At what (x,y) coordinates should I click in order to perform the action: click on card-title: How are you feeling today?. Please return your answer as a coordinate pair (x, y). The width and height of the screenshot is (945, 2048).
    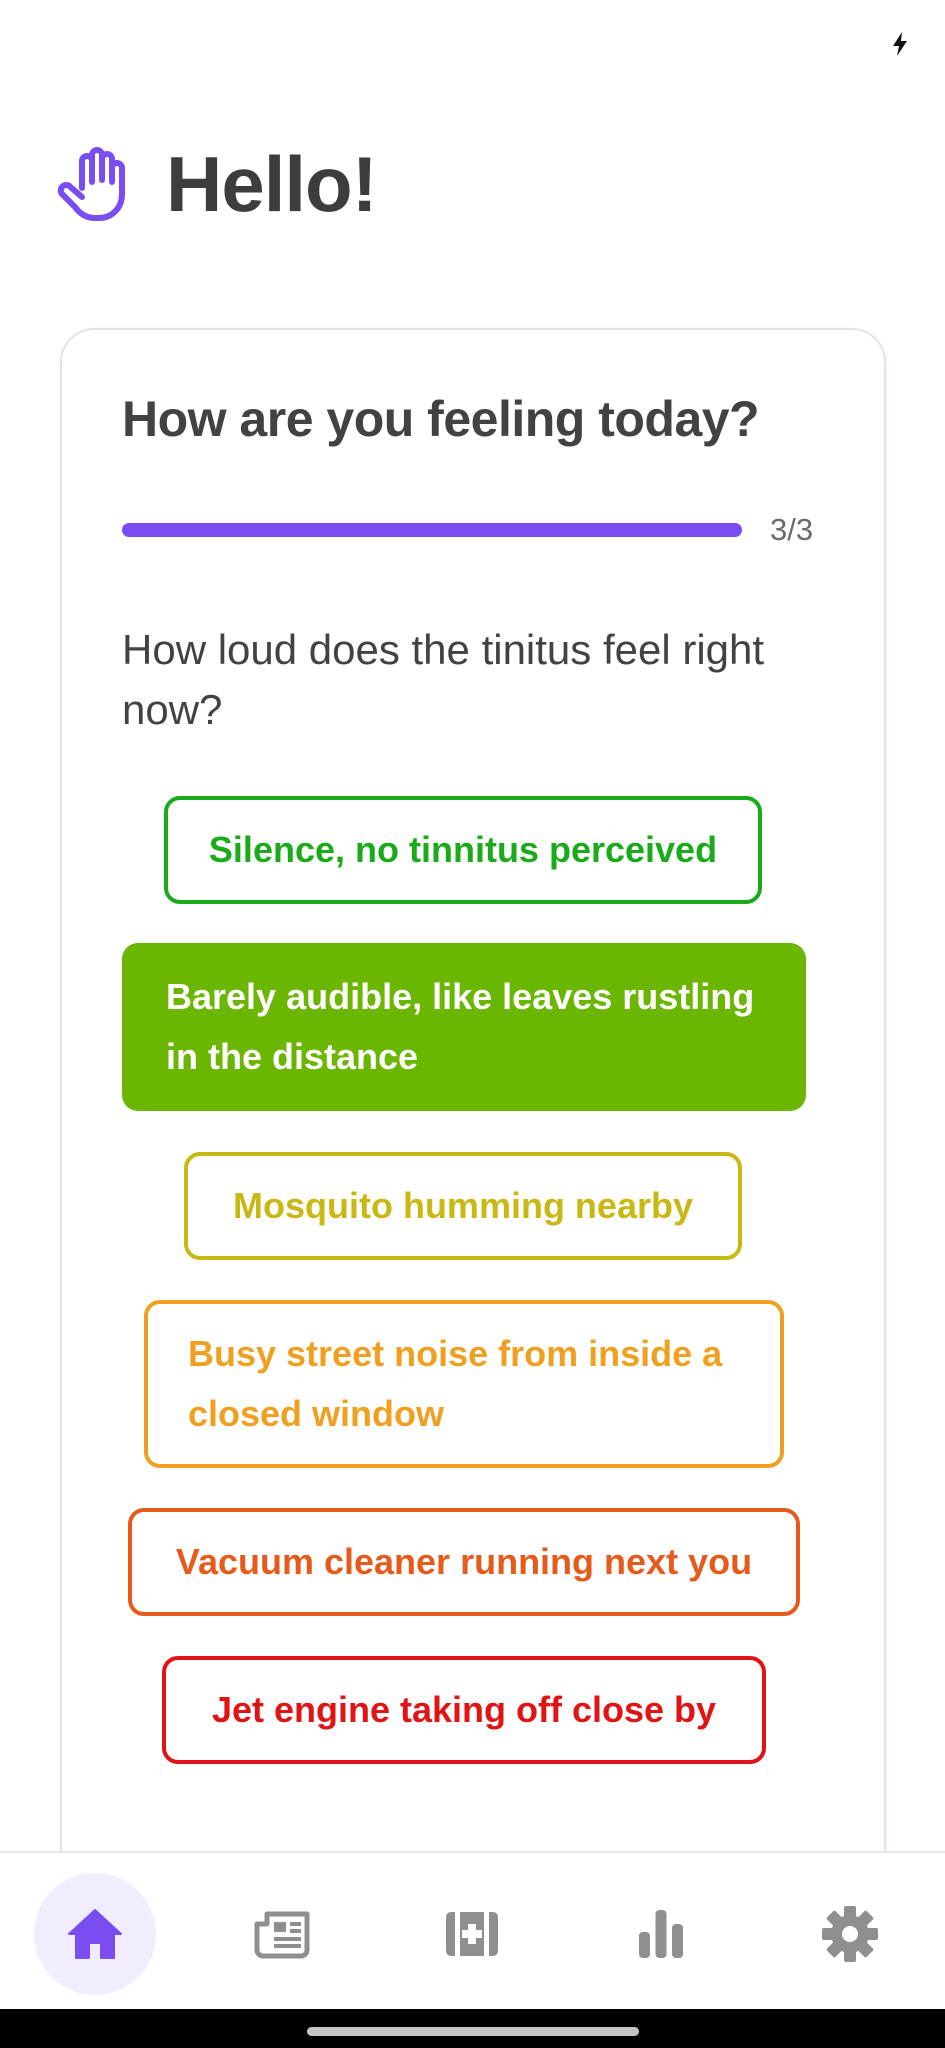
    Looking at the image, I should click on (441, 419).